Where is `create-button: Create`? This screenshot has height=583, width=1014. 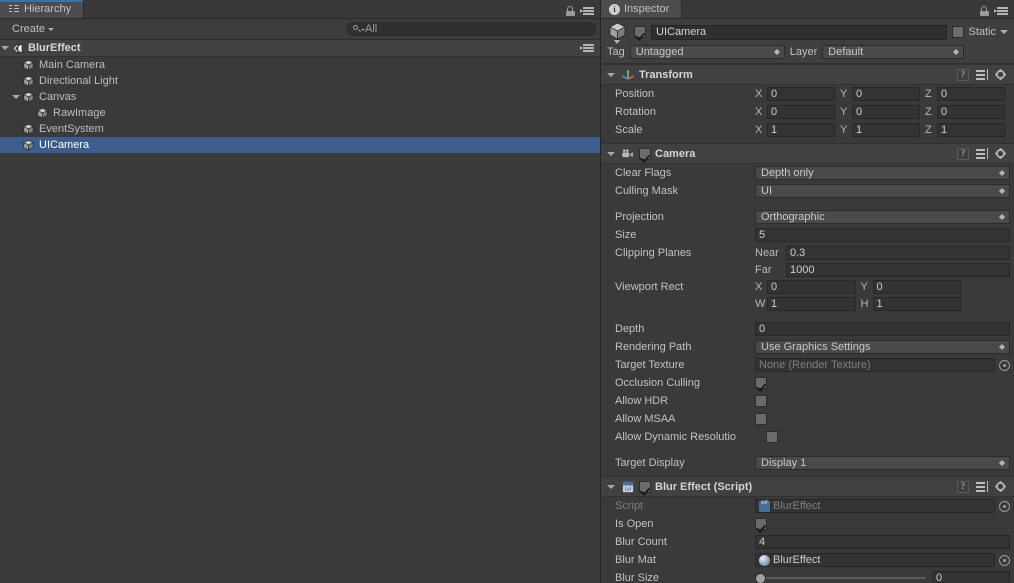 create-button: Create is located at coordinates (31, 29).